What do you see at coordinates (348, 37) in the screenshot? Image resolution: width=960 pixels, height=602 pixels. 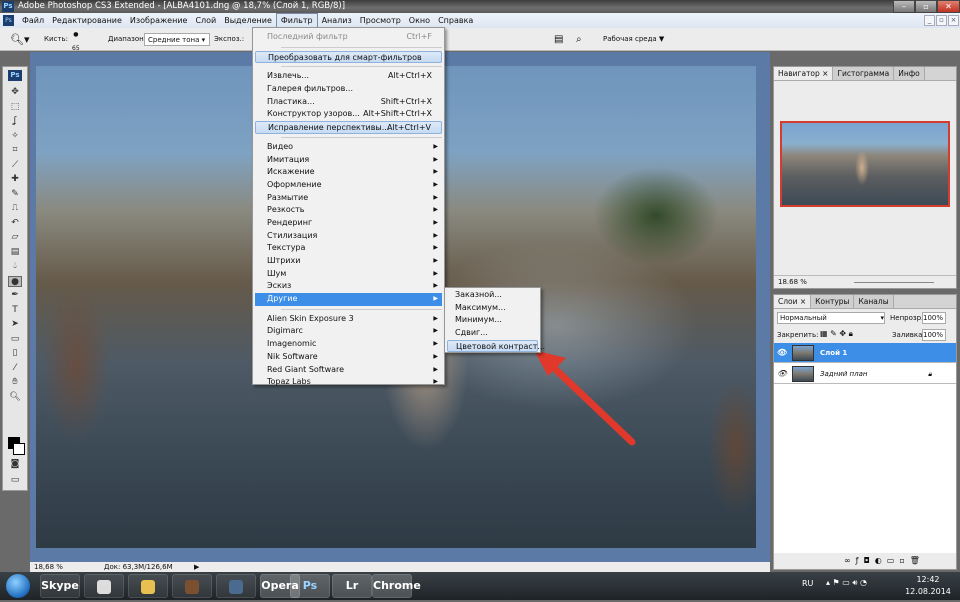 I see `menu-last-filter: Последний фильтр Ctrl+F` at bounding box center [348, 37].